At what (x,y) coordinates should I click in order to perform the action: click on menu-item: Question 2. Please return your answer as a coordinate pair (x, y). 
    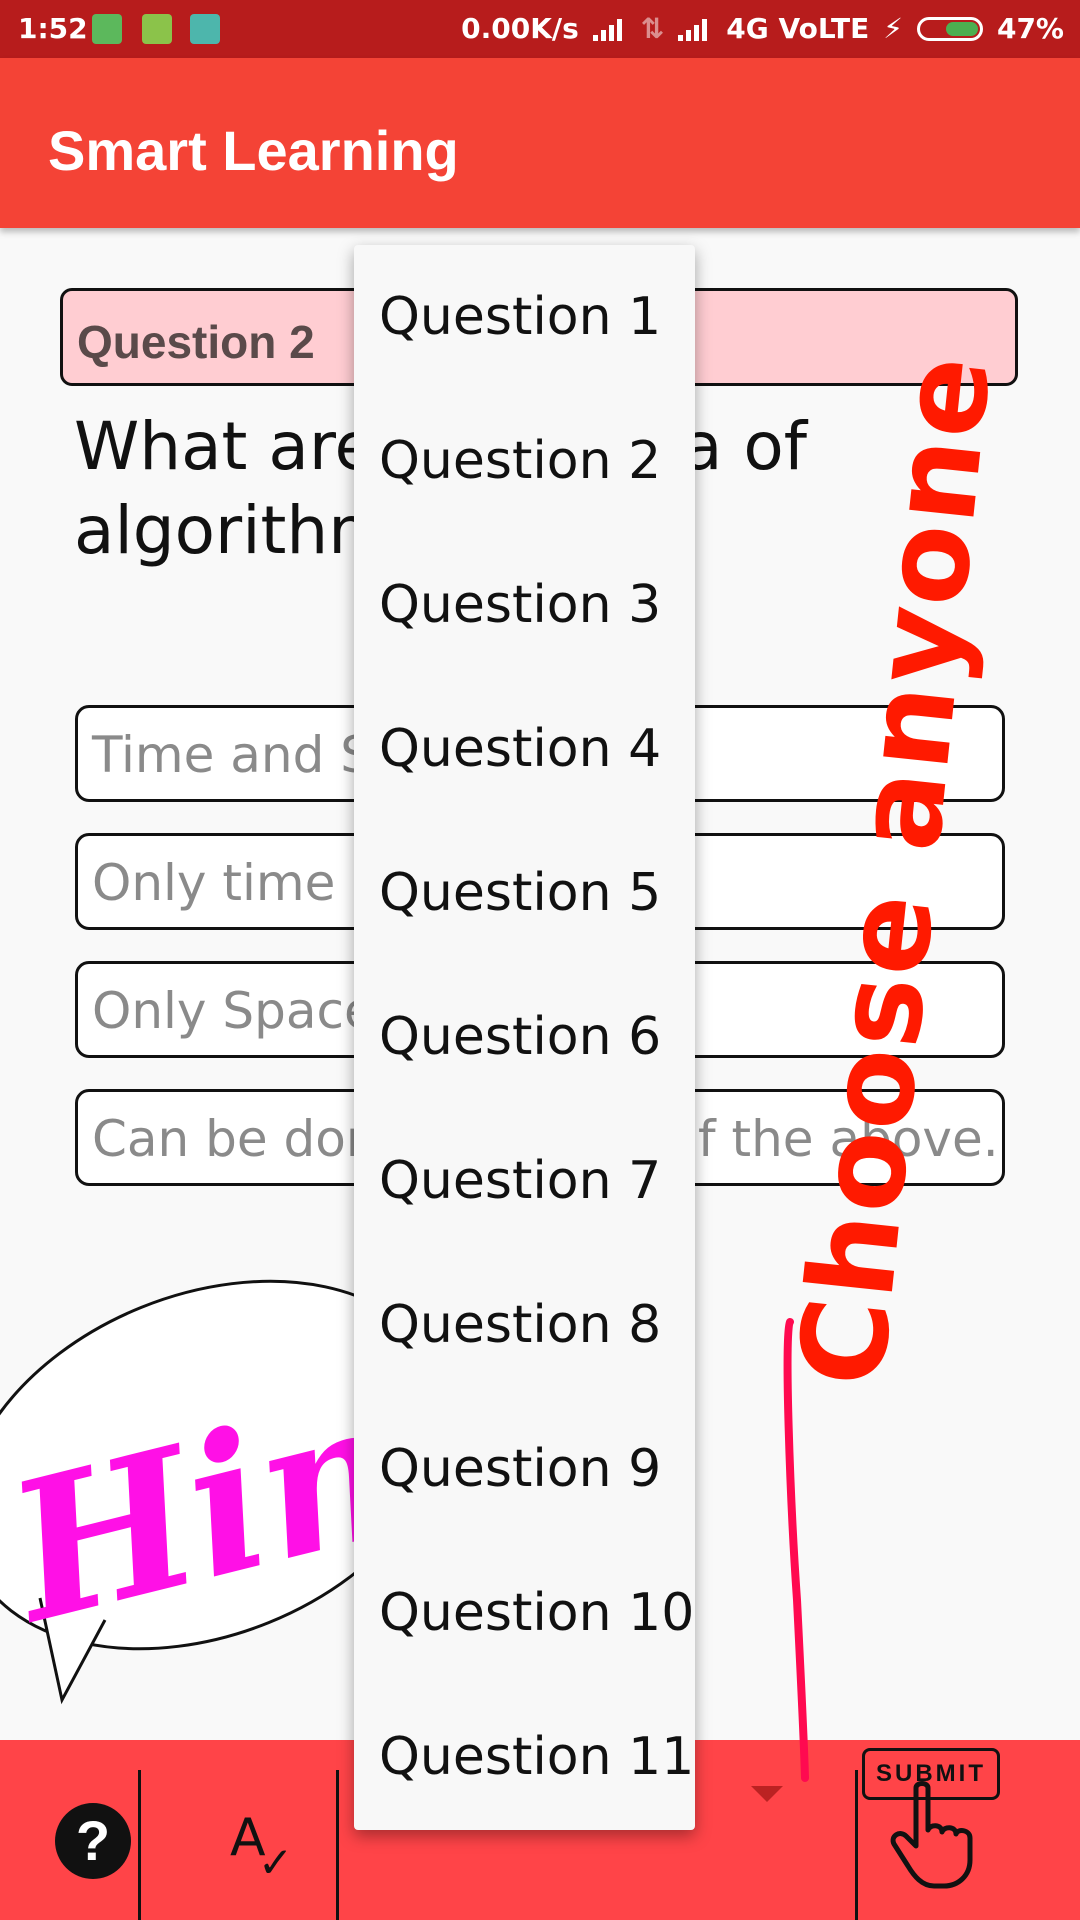
    Looking at the image, I should click on (520, 461).